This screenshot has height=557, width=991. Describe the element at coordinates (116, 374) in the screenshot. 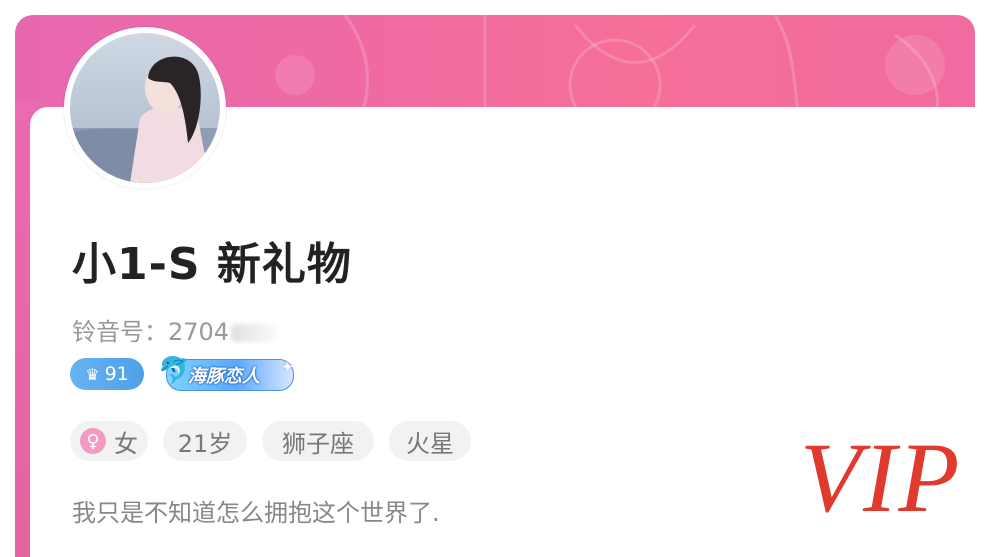

I see `level-value: 91` at that location.